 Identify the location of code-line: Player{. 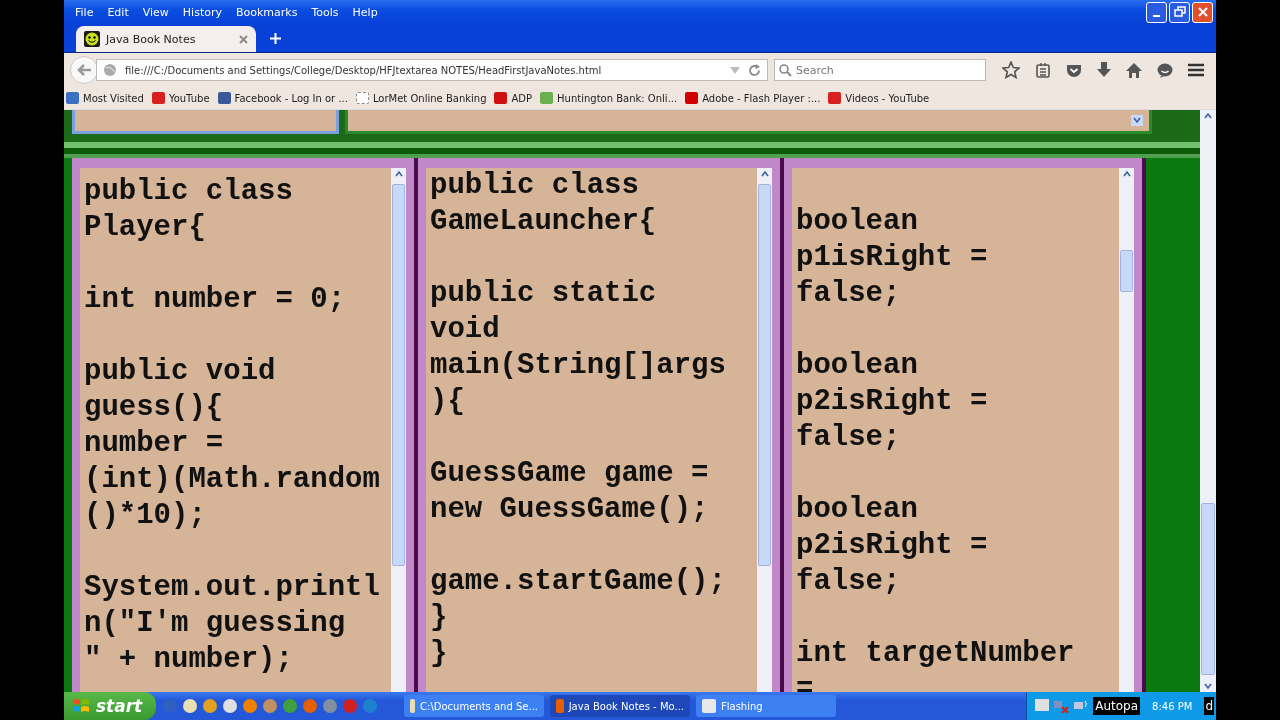
(145, 228).